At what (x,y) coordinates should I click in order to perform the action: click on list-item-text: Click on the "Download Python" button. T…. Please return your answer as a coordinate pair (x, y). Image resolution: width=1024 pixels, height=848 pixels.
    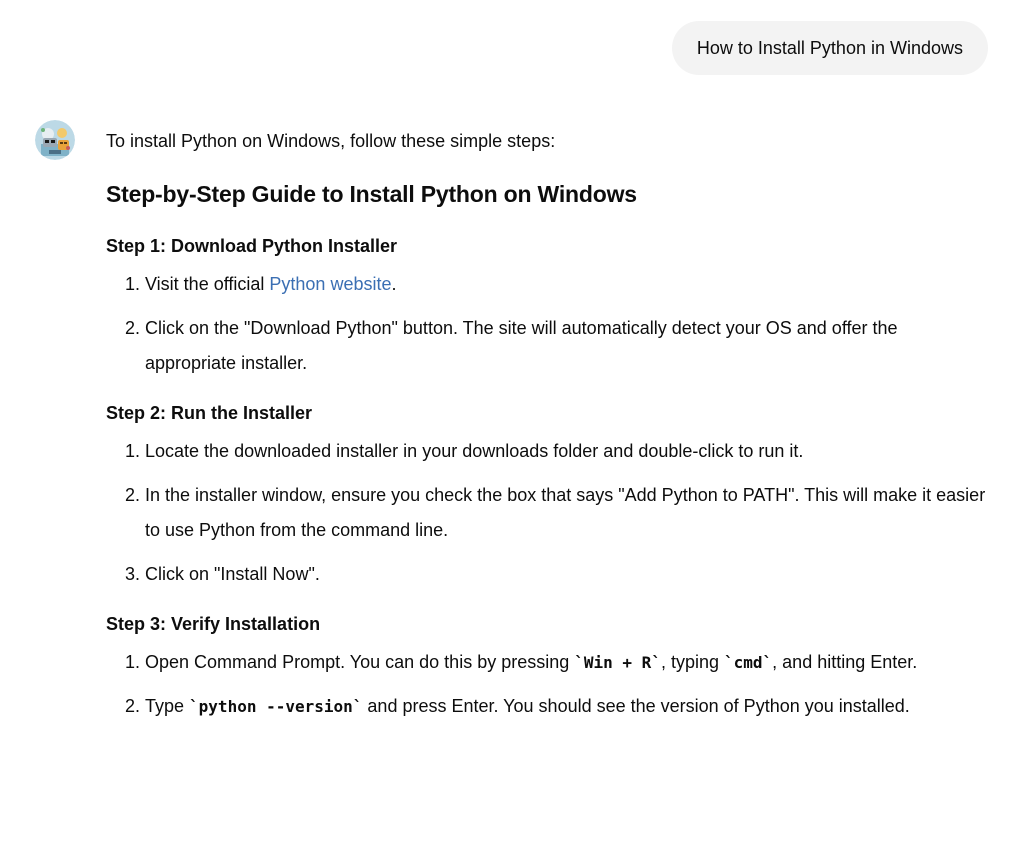
    Looking at the image, I should click on (521, 345).